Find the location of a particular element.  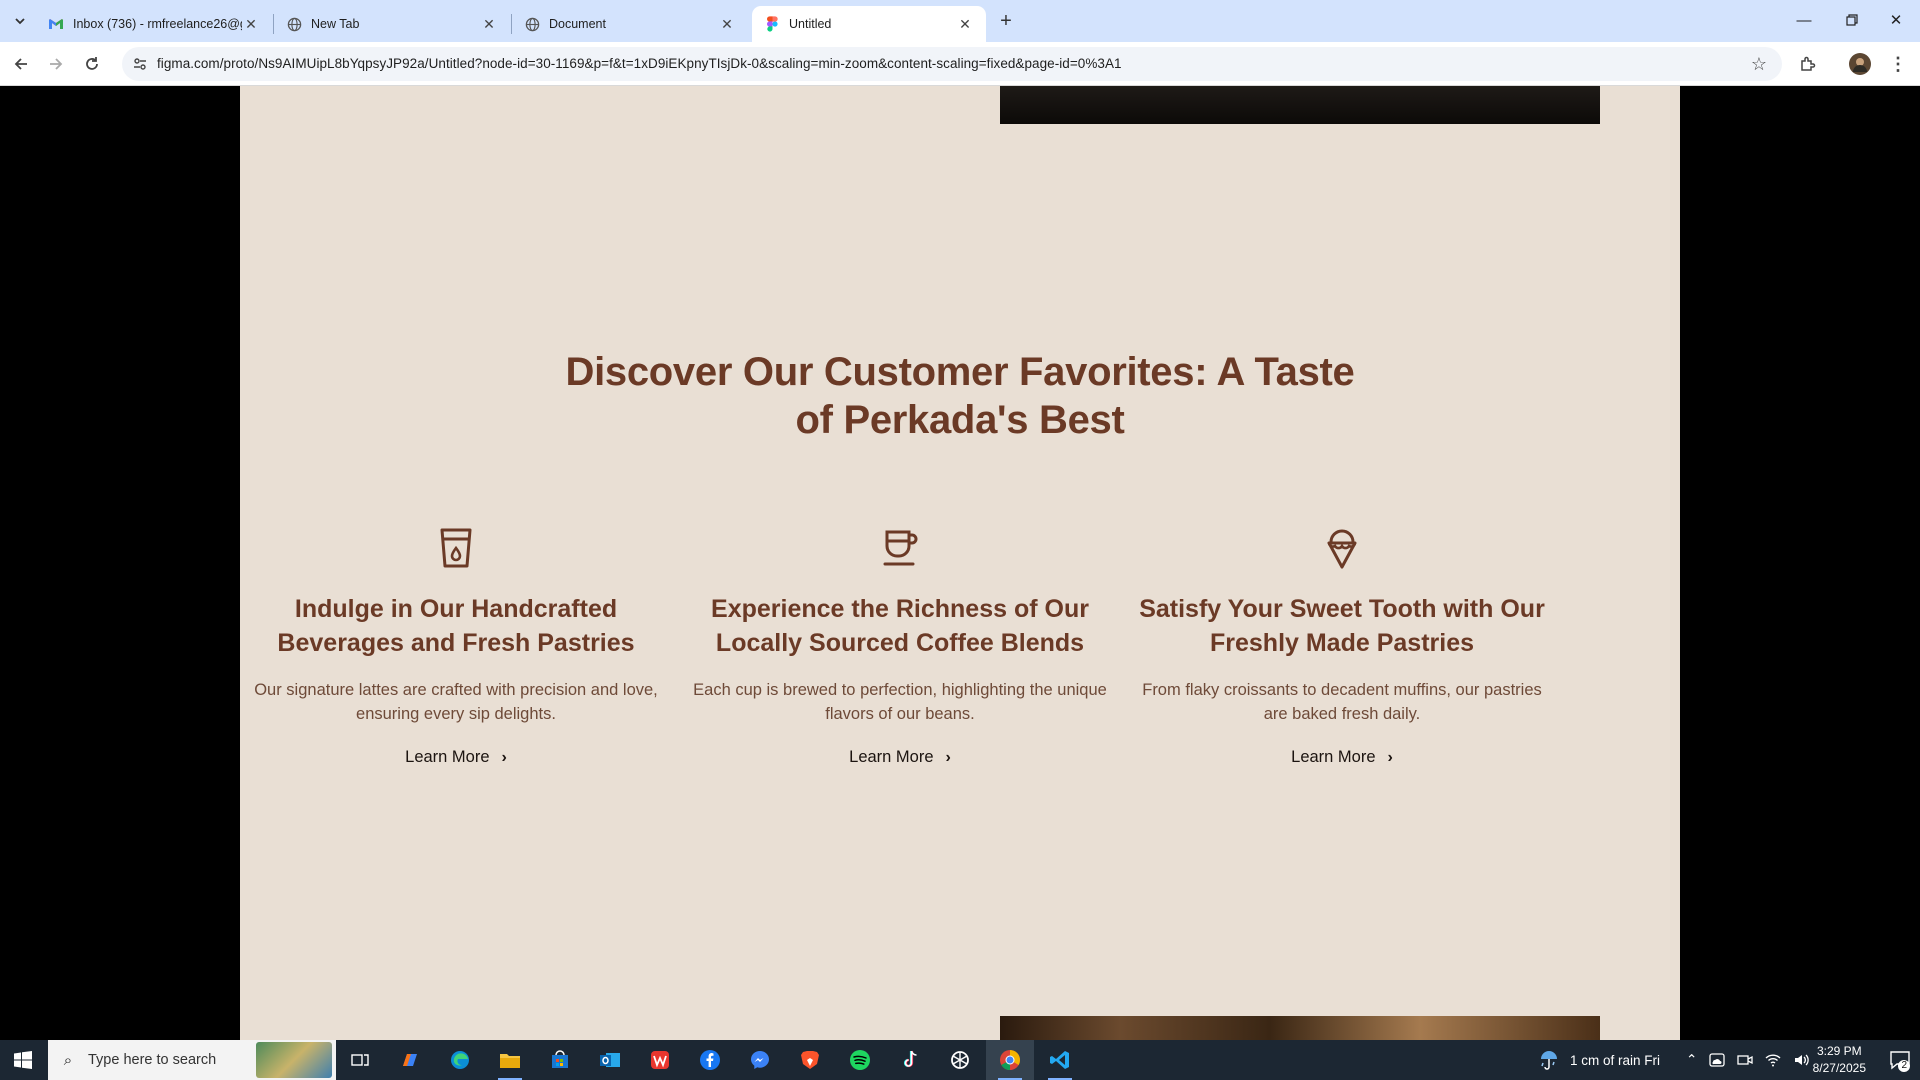

spotify-app is located at coordinates (860, 1060).